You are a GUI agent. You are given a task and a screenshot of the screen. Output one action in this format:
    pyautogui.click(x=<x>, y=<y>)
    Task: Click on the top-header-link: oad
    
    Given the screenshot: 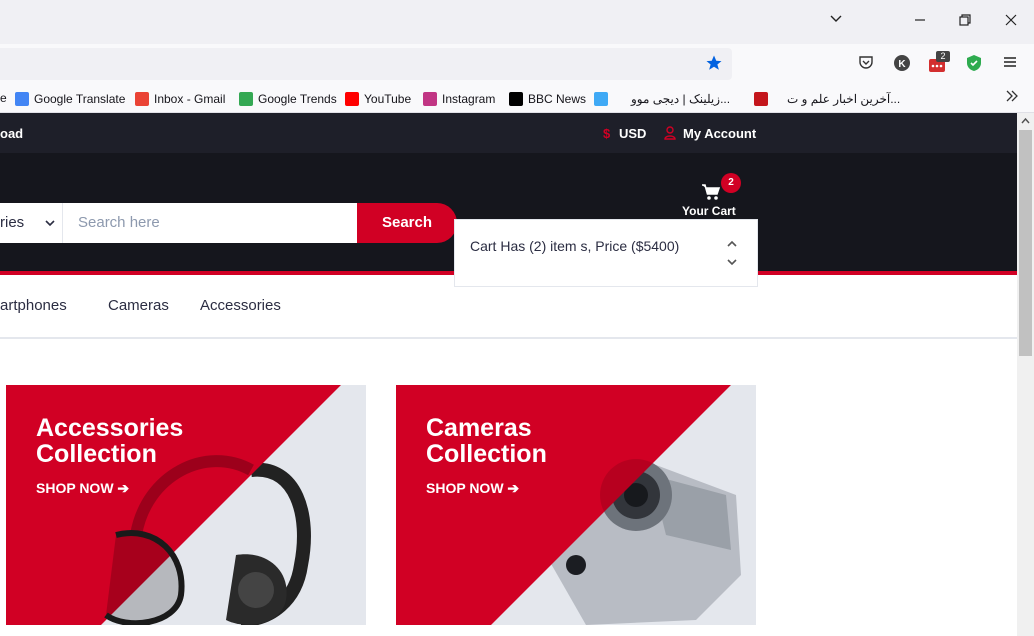 What is the action you would take?
    pyautogui.click(x=11, y=133)
    